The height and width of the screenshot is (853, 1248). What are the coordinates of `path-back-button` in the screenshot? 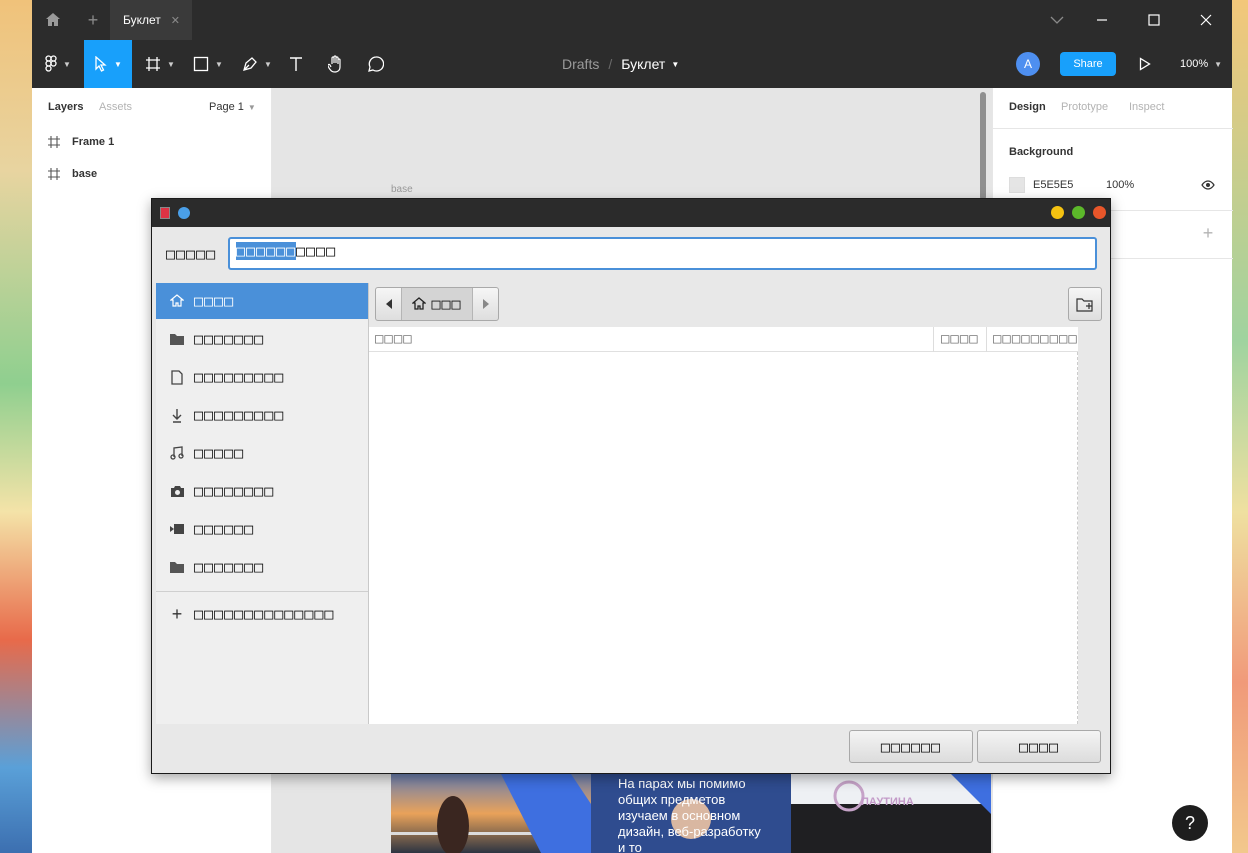 It's located at (389, 304).